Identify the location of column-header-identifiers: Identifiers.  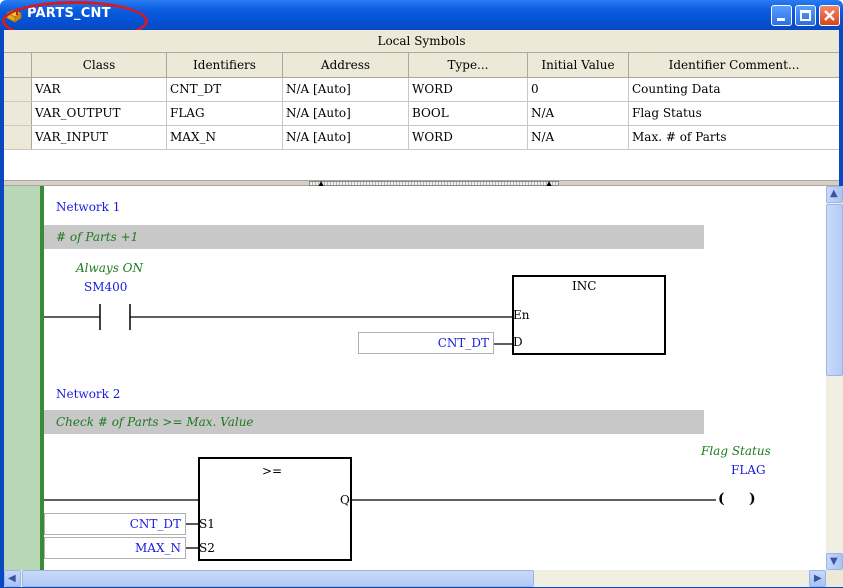
(225, 65).